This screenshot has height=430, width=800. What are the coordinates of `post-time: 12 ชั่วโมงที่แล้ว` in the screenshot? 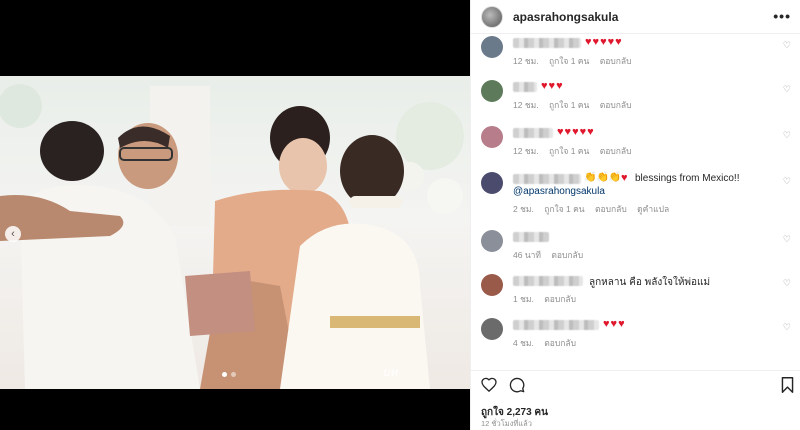 It's located at (506, 423).